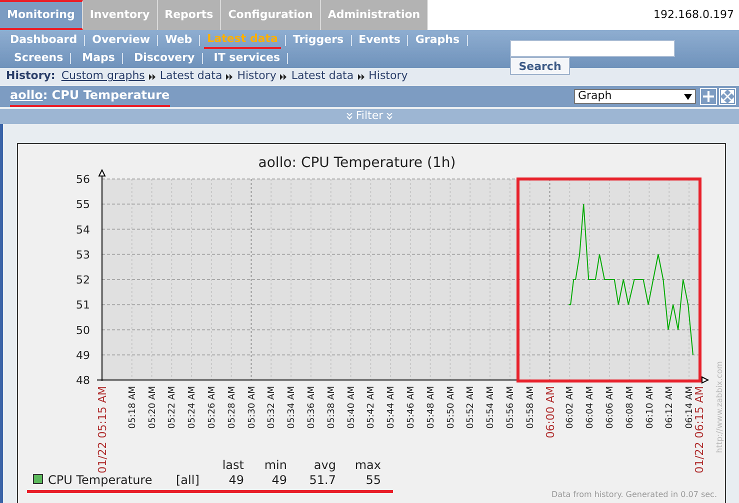 This screenshot has height=503, width=739. What do you see at coordinates (318, 40) in the screenshot?
I see `submenu-link: Triggers` at bounding box center [318, 40].